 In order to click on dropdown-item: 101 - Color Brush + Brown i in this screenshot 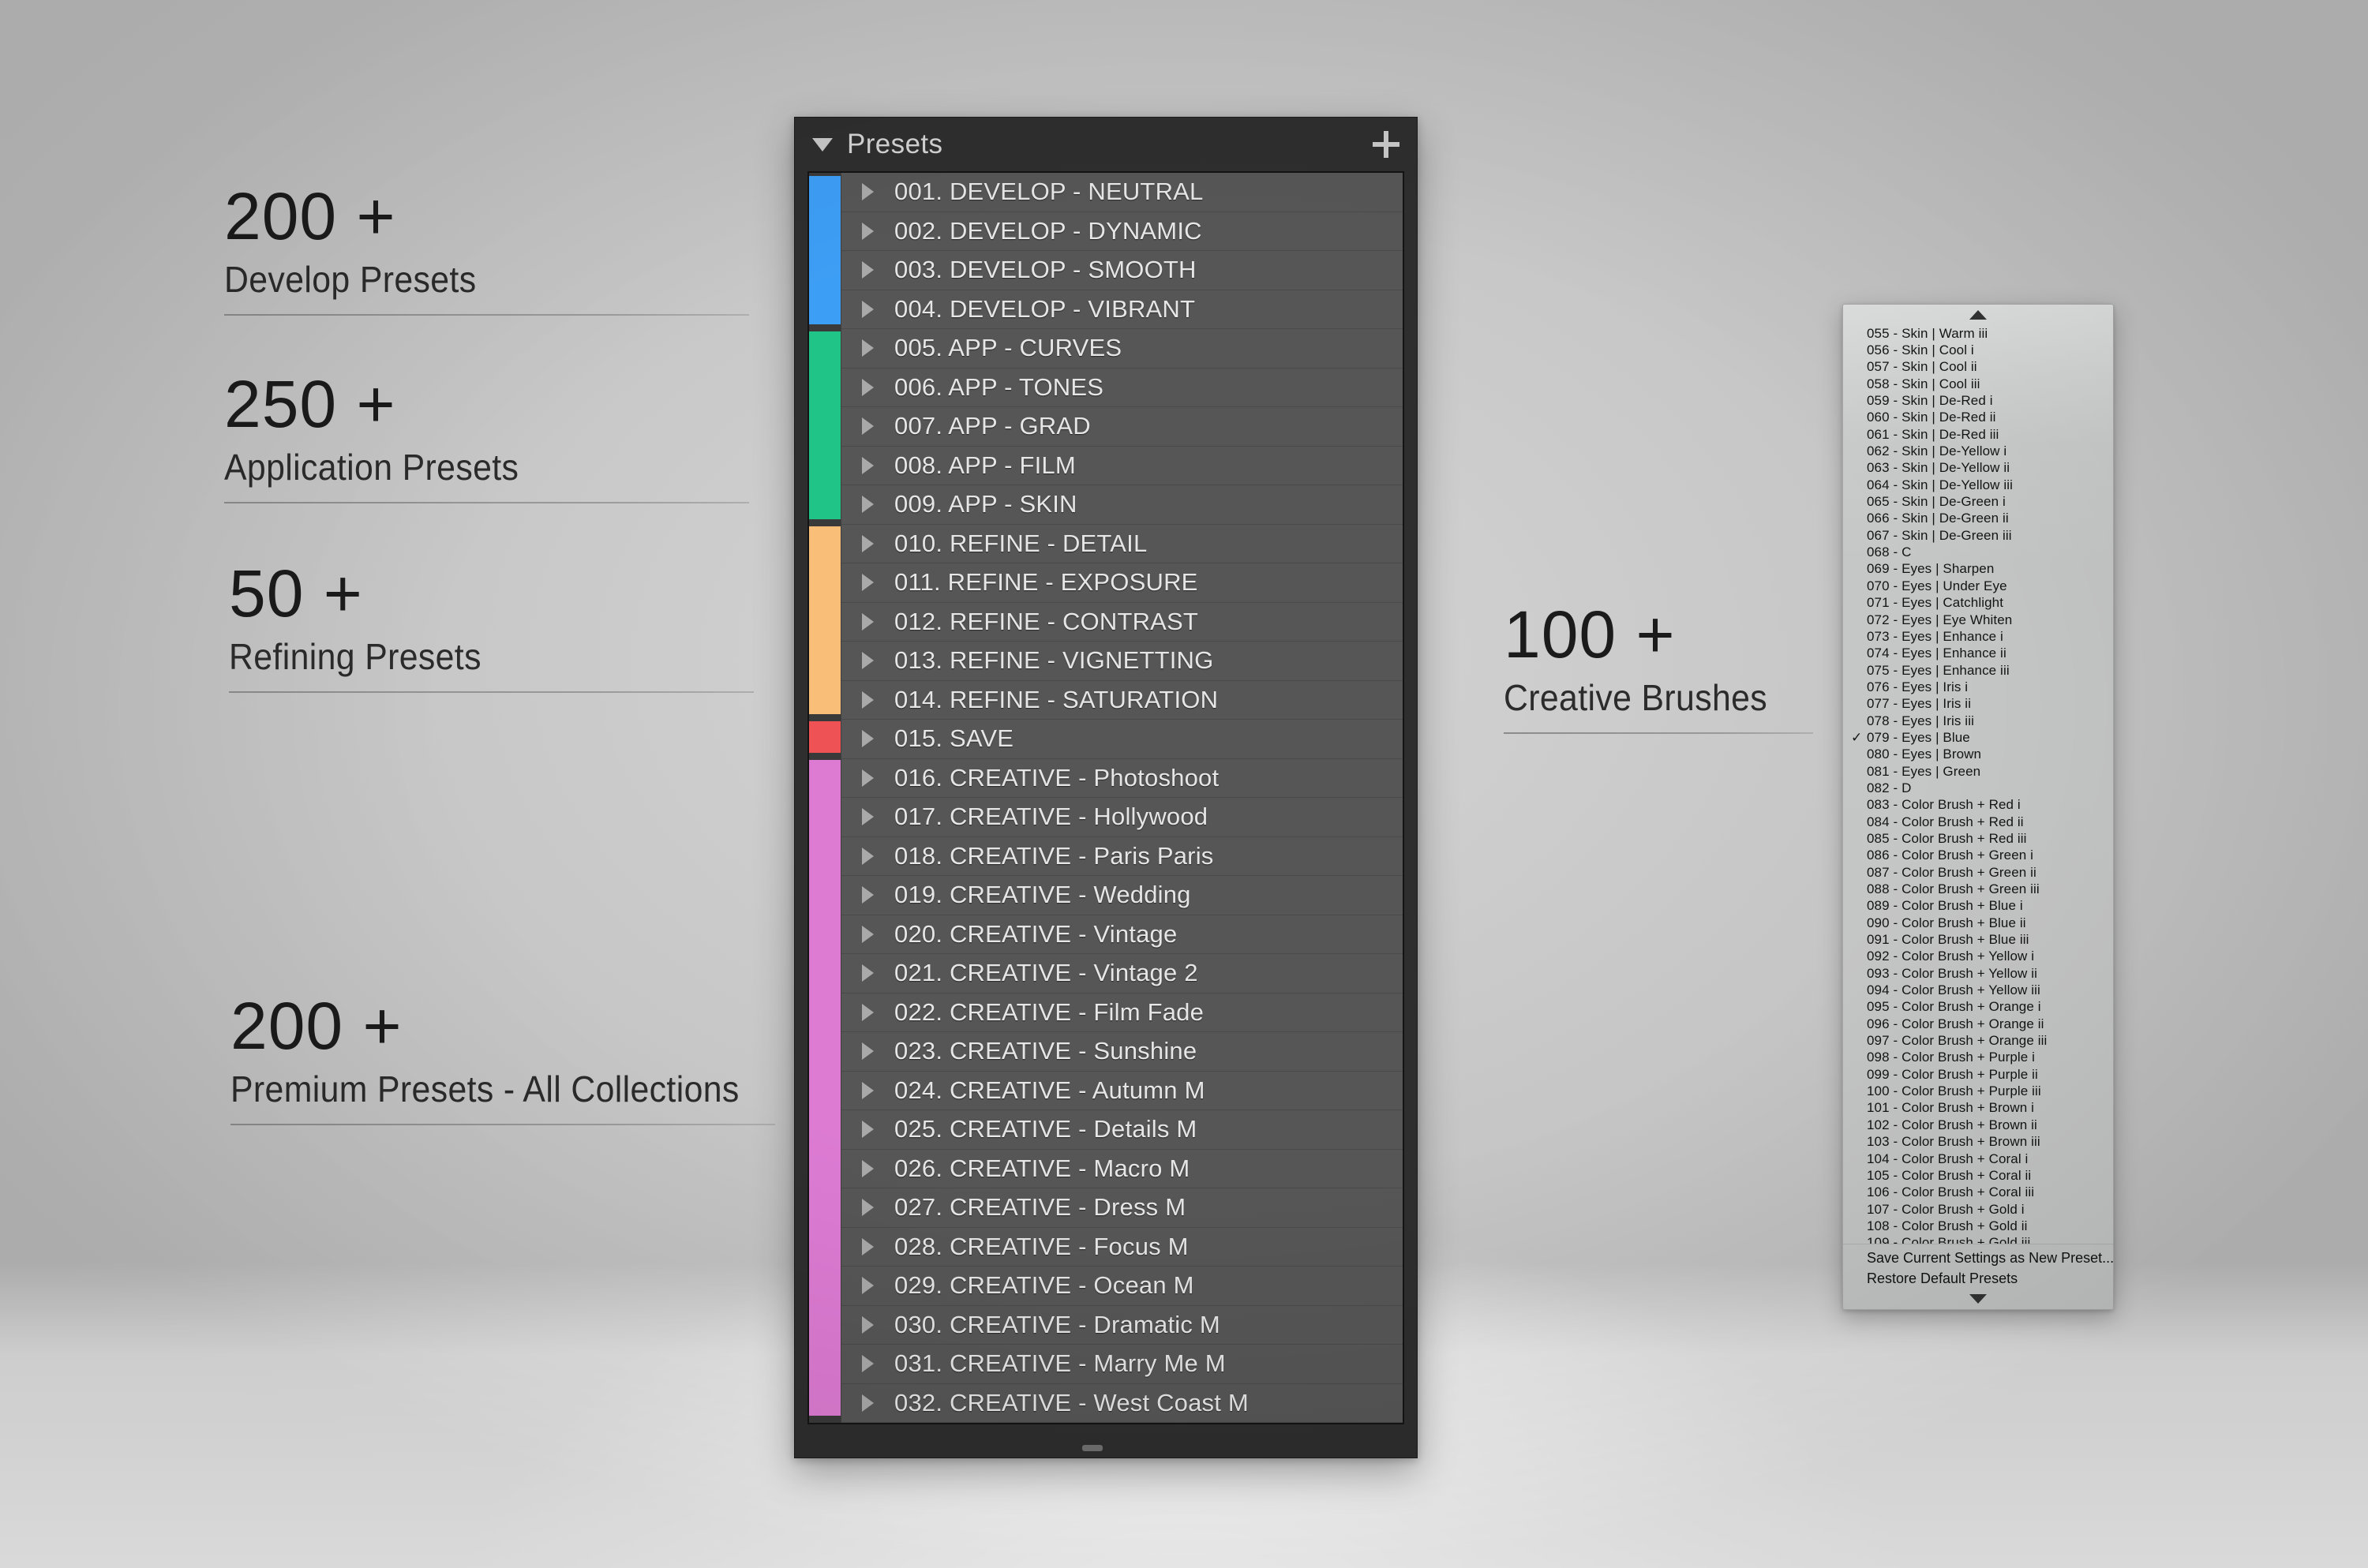, I will do `click(1978, 1108)`.